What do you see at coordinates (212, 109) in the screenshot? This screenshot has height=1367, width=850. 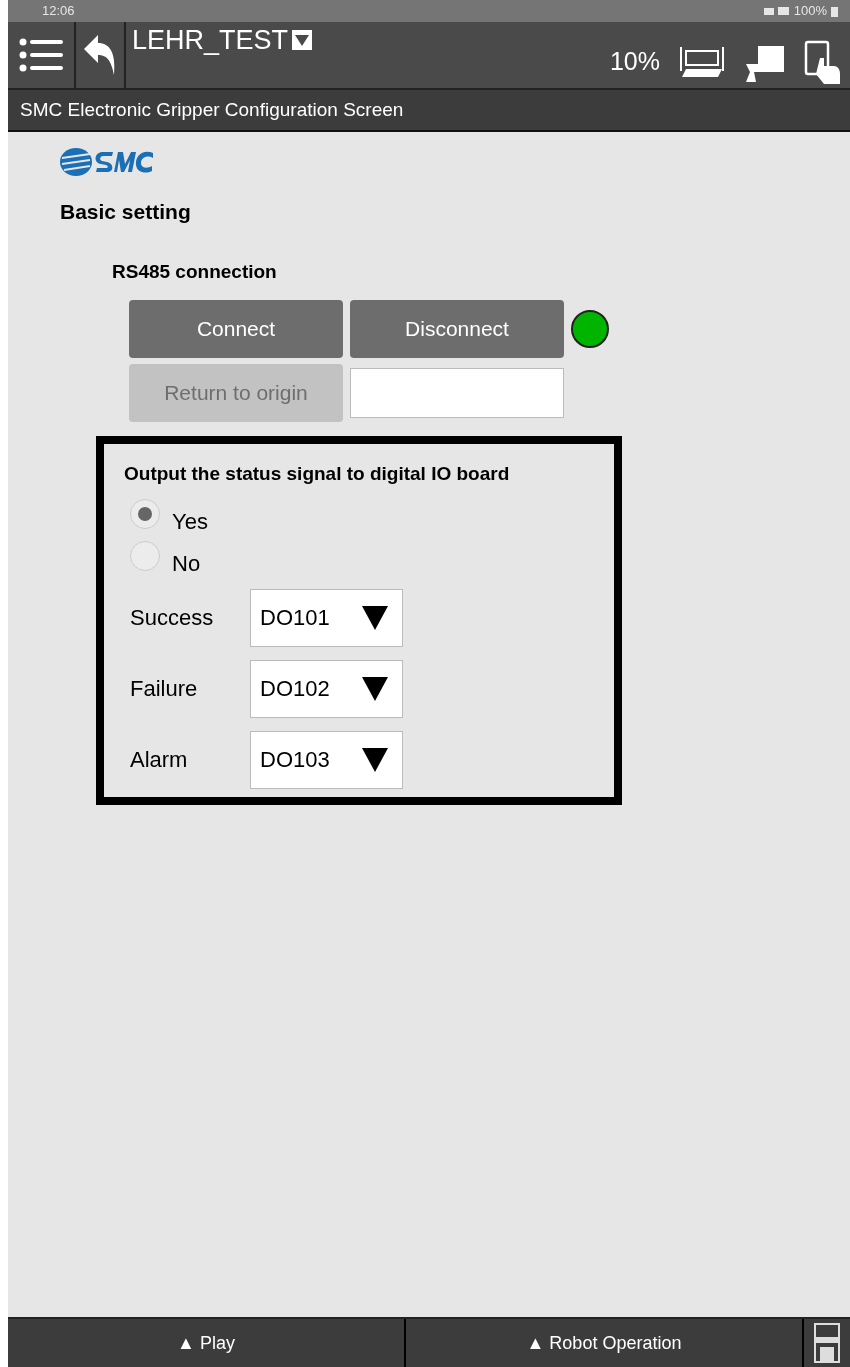 I see `screen-title: SMC Electronic Gripper Configuration Screen` at bounding box center [212, 109].